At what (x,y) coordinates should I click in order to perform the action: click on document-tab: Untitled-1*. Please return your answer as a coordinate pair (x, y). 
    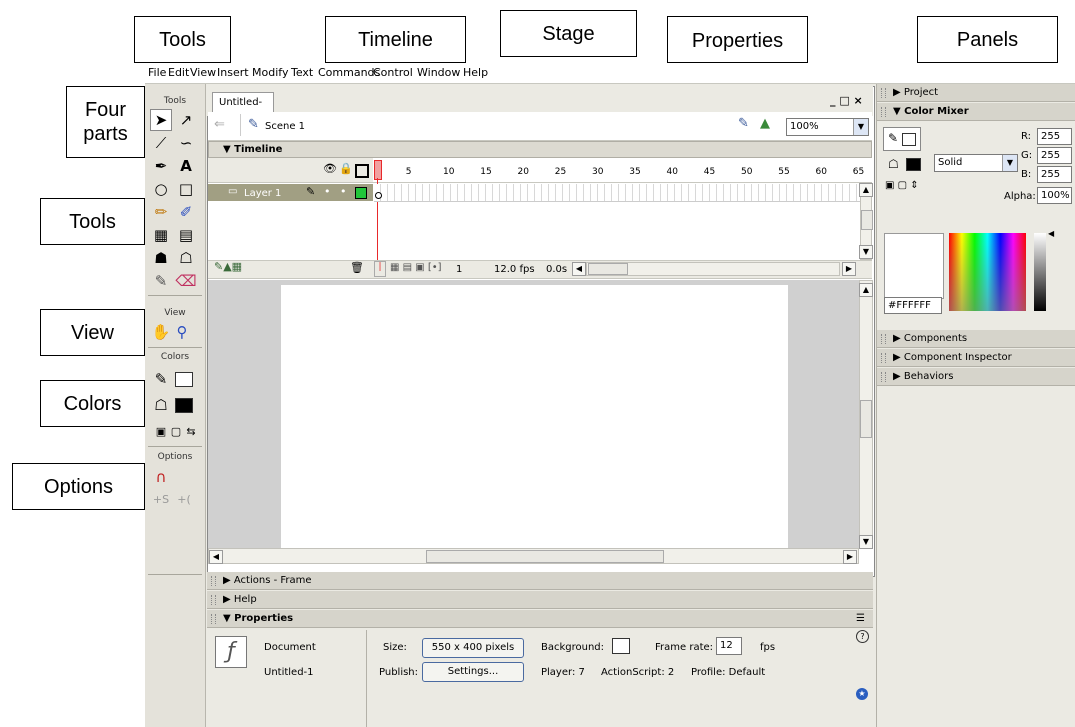
    Looking at the image, I should click on (243, 110).